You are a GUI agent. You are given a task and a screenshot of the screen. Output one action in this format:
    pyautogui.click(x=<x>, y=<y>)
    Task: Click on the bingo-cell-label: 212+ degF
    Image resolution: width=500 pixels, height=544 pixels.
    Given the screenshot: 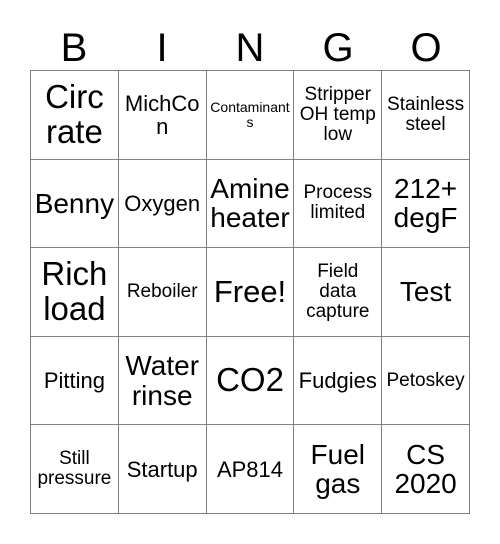 What is the action you would take?
    pyautogui.click(x=425, y=203)
    